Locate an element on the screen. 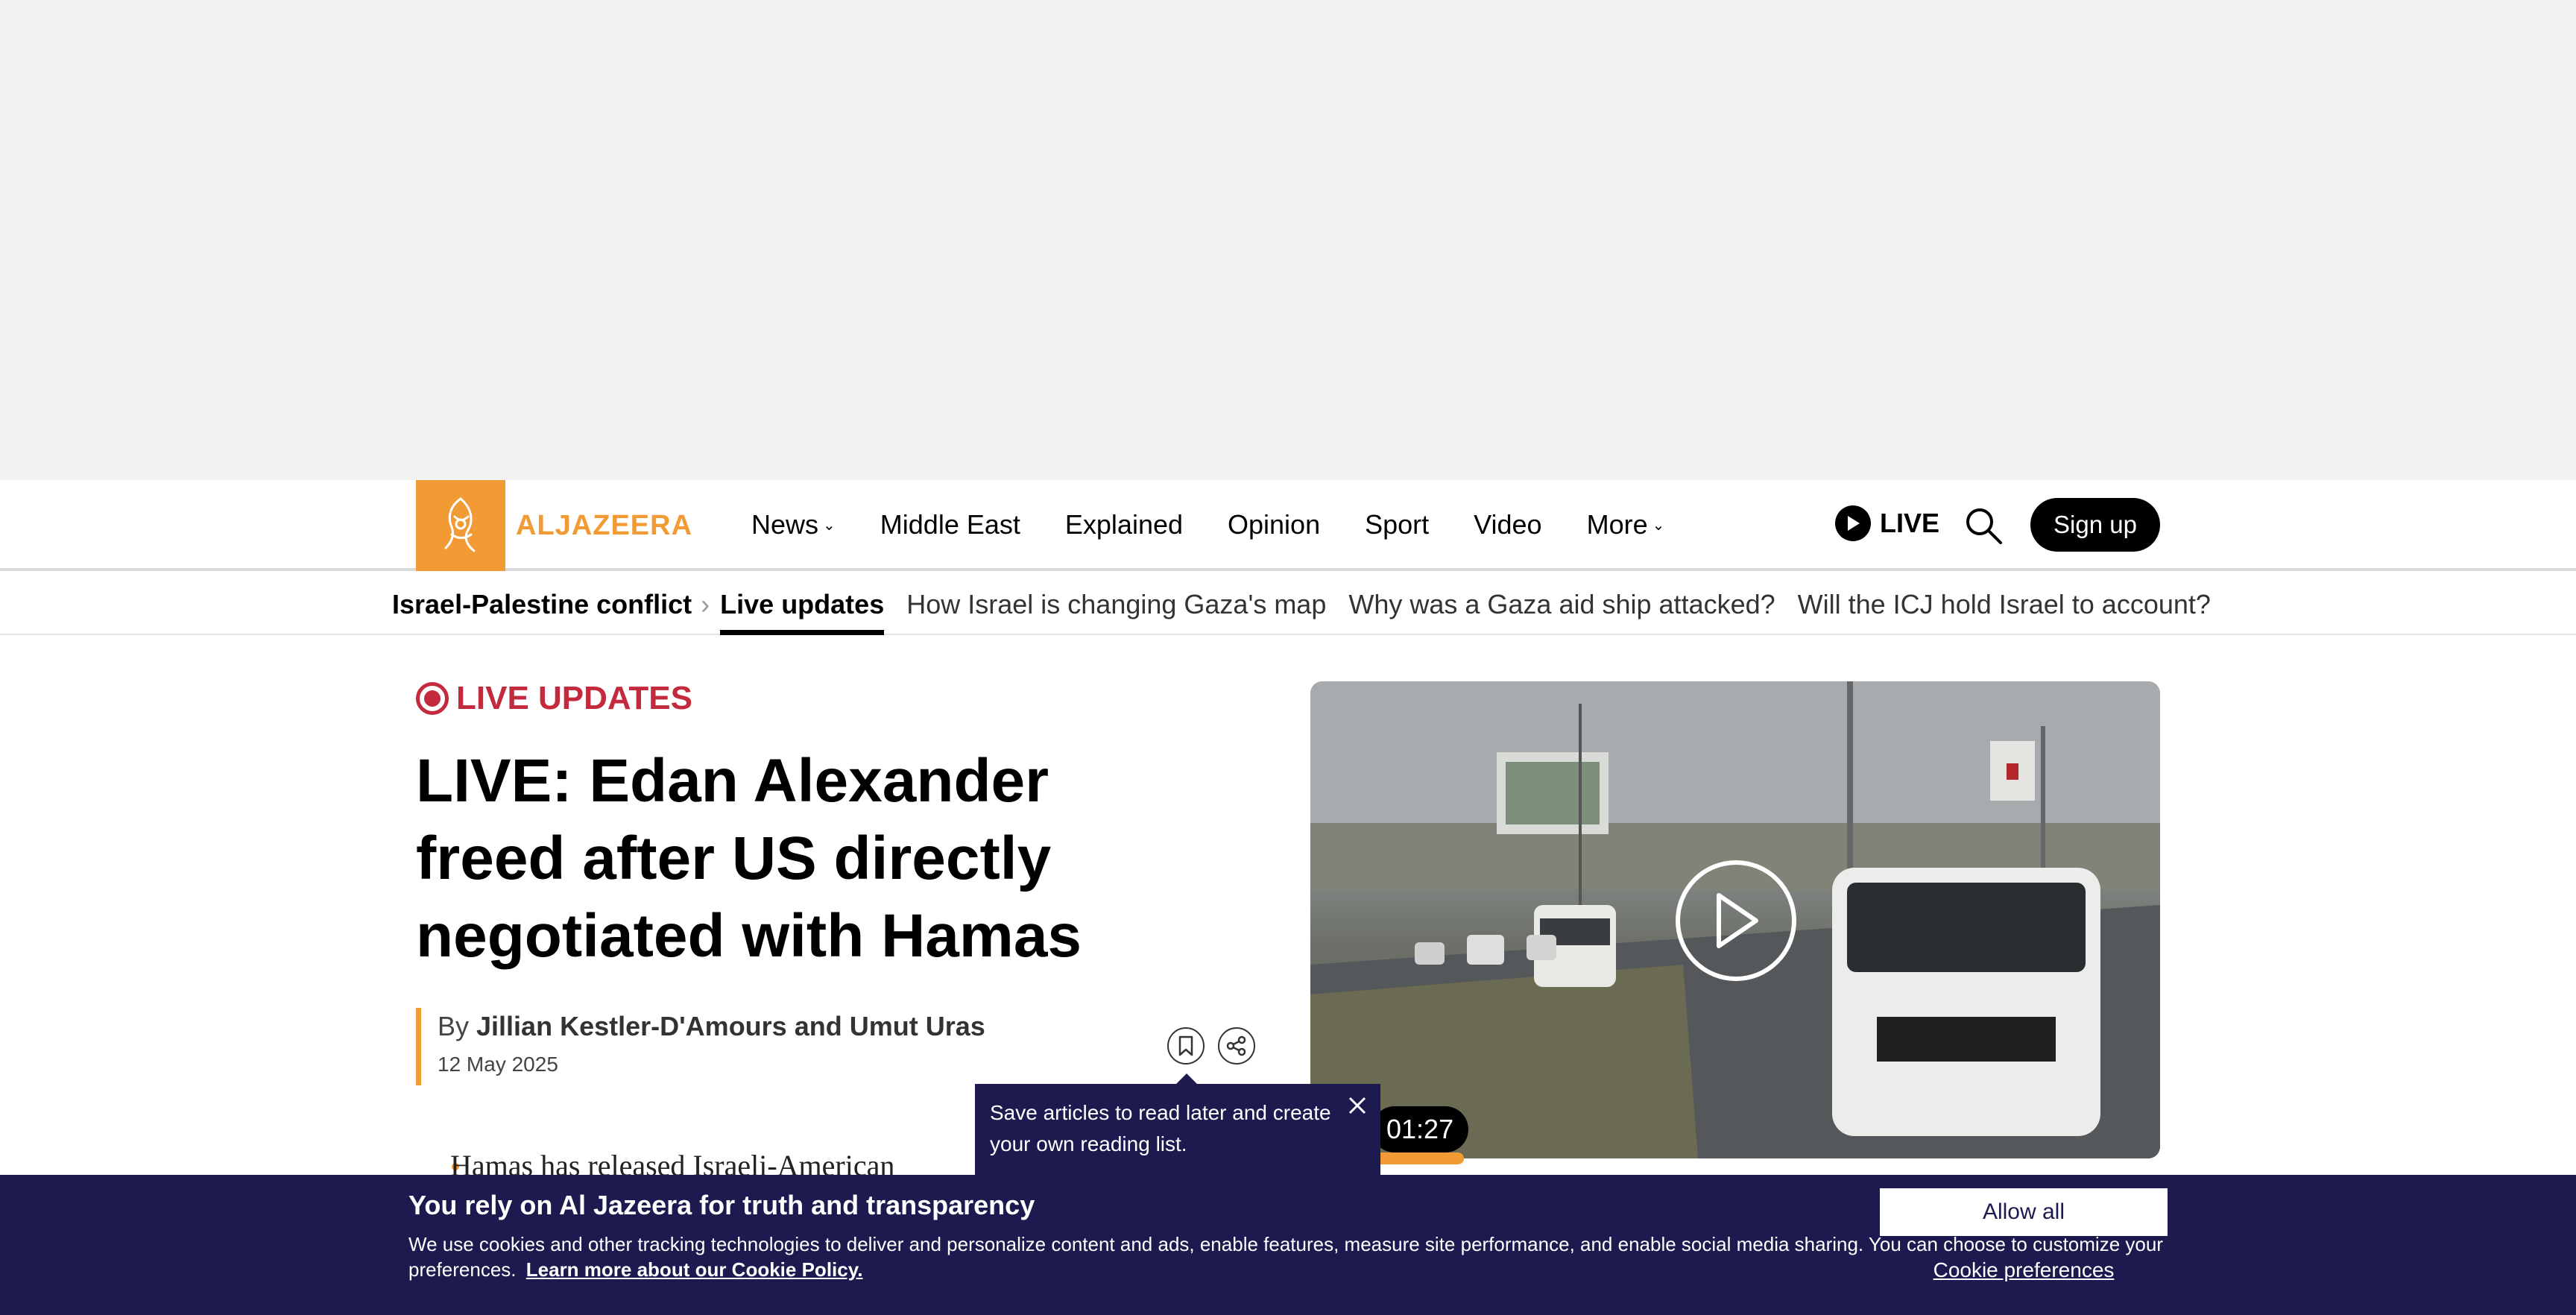  tooltip-arrow is located at coordinates (1186, 1079).